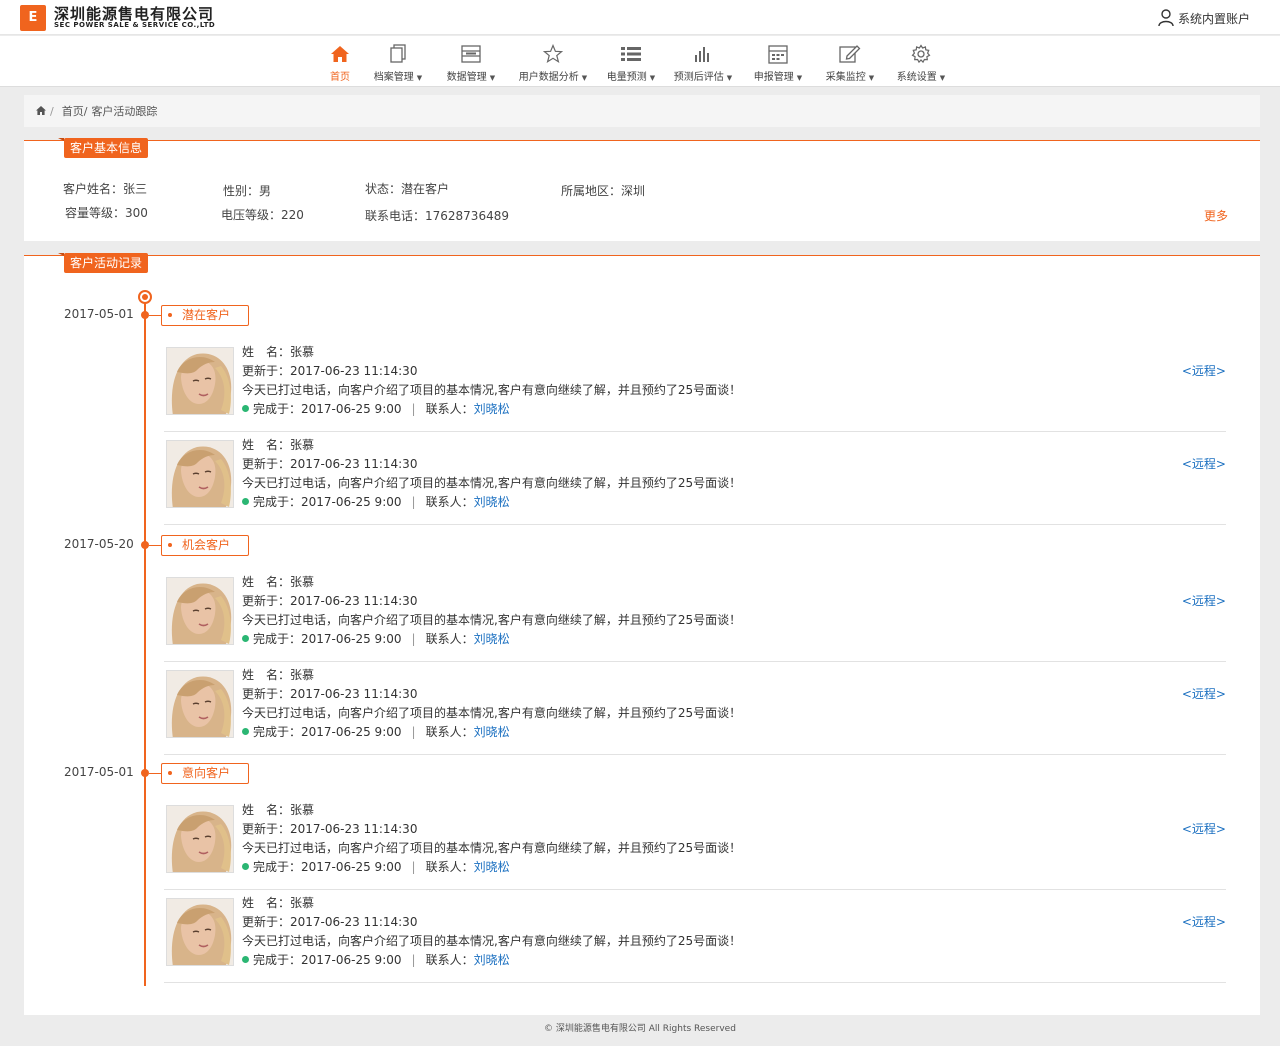  I want to click on nav-item-8: 系统设置 ▼, so click(921, 61).